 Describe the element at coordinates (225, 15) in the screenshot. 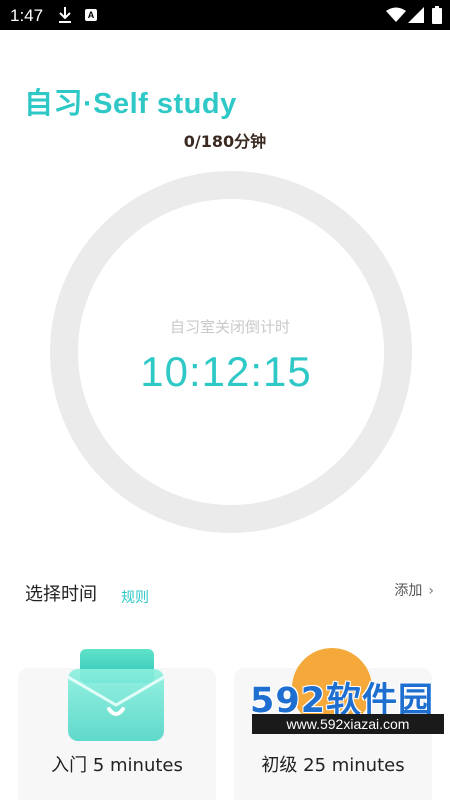

I see `status-bar: 1:47 A` at that location.